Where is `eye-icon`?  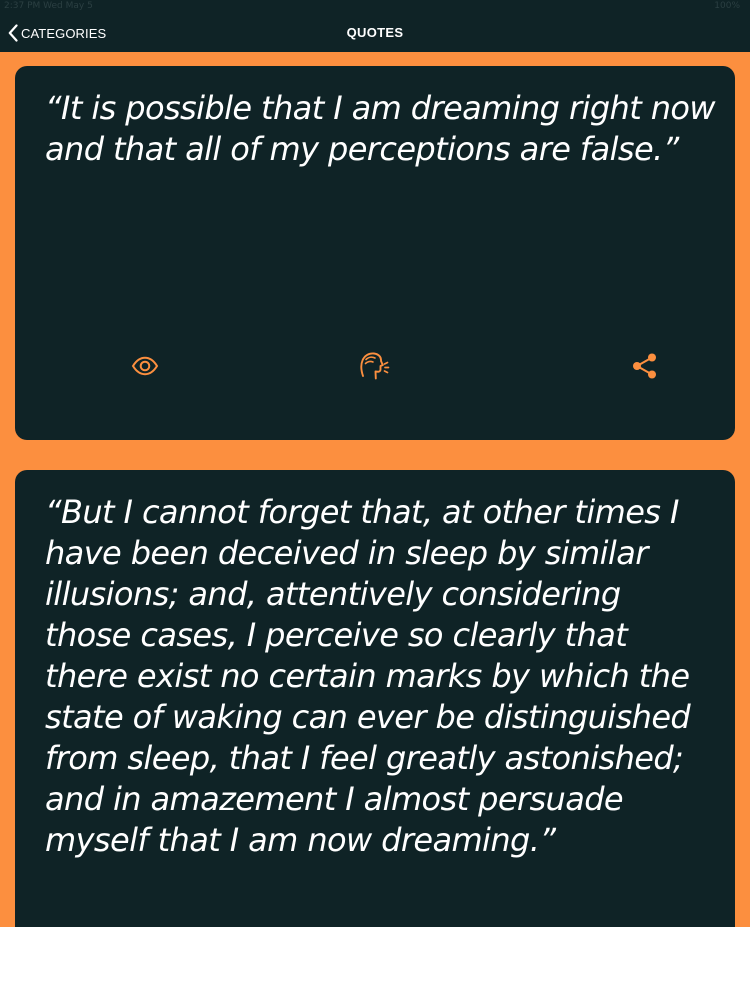 eye-icon is located at coordinates (145, 368).